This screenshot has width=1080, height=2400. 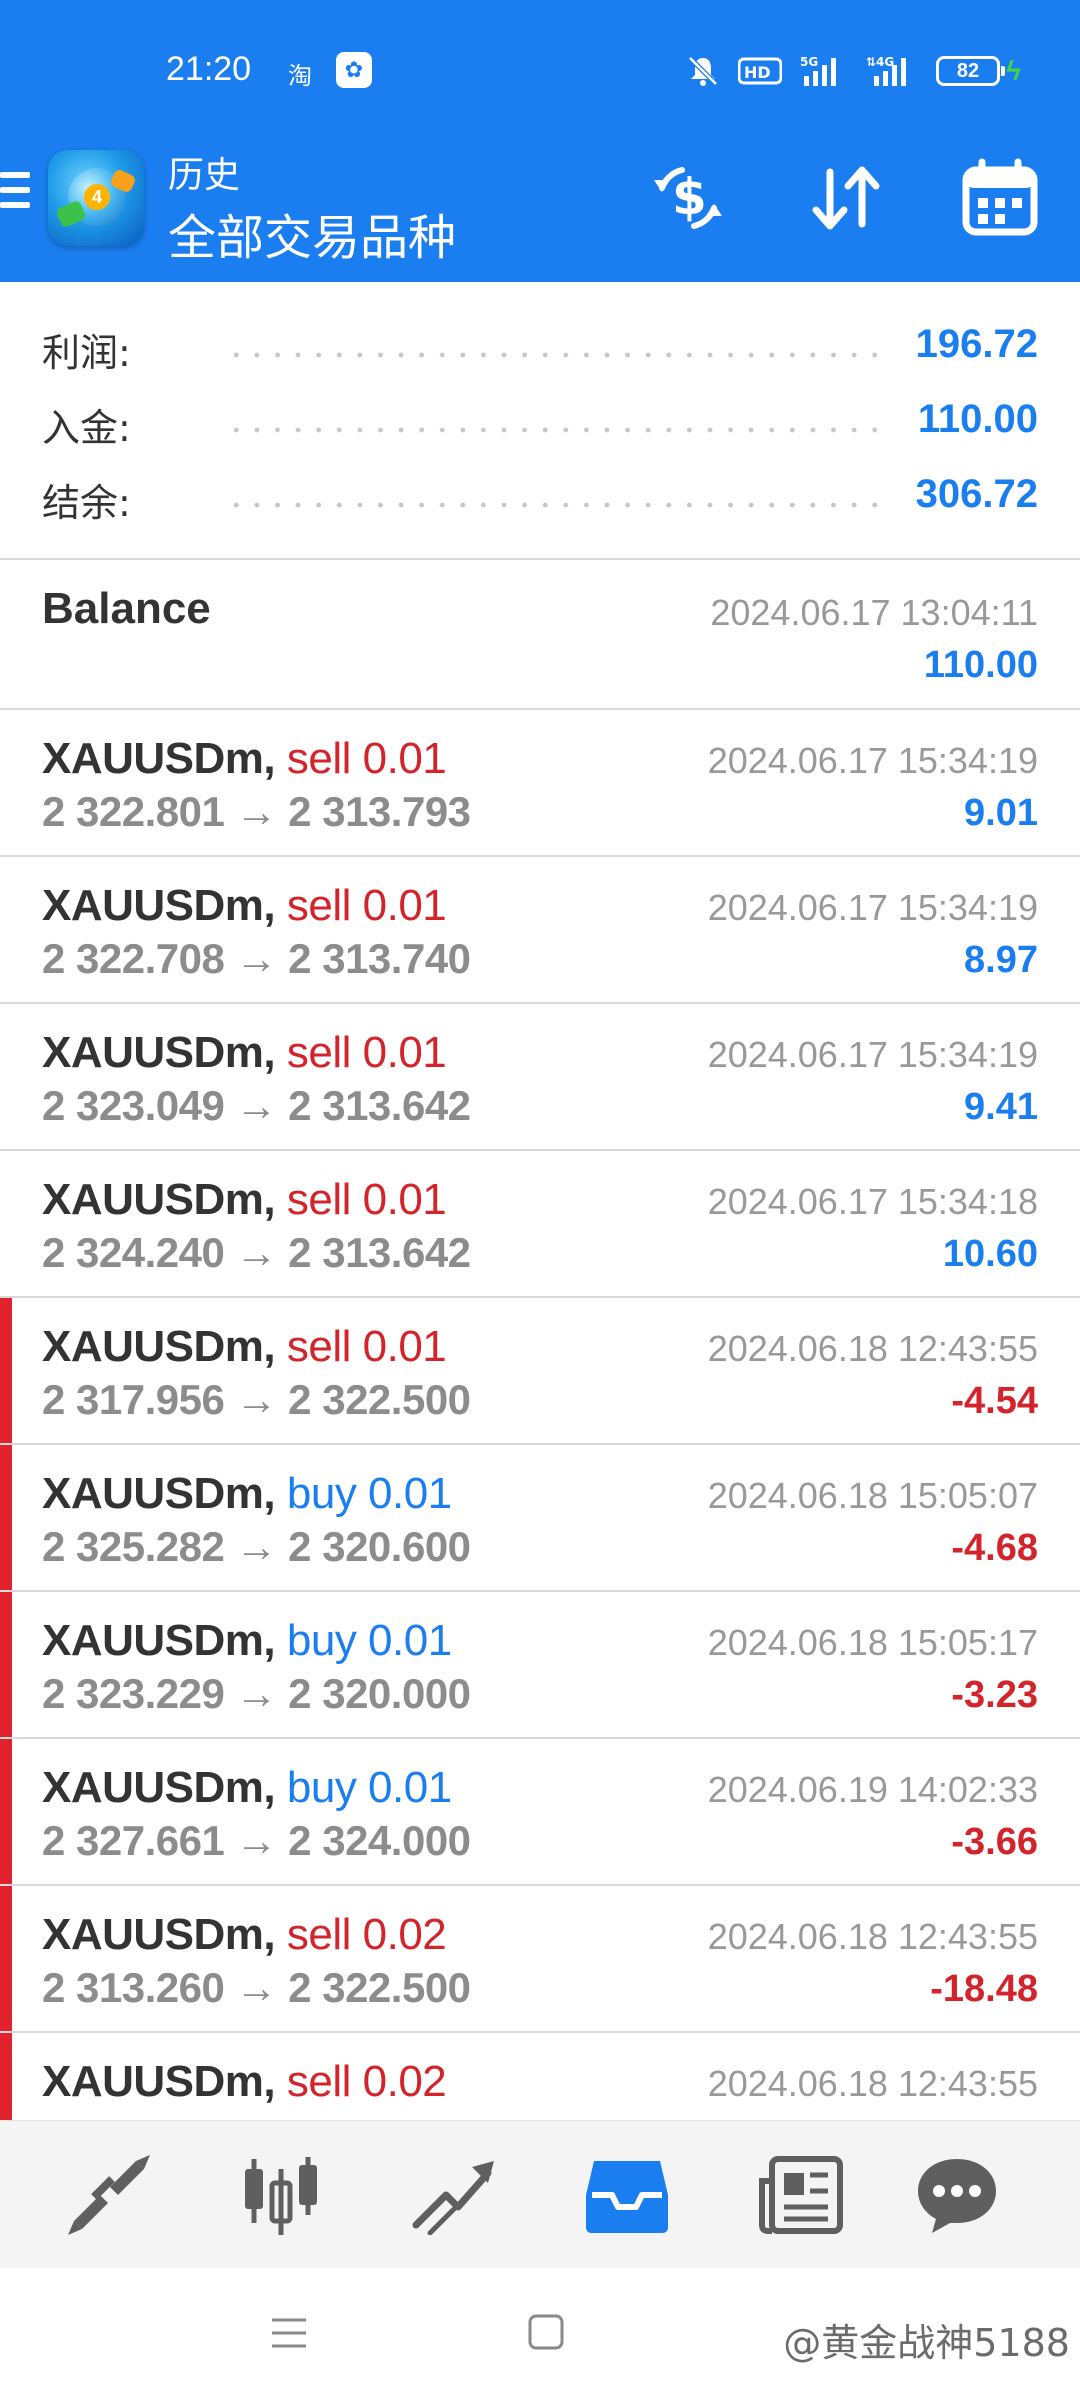 I want to click on summary-profit-row: 利润: 196.72, so click(x=540, y=352).